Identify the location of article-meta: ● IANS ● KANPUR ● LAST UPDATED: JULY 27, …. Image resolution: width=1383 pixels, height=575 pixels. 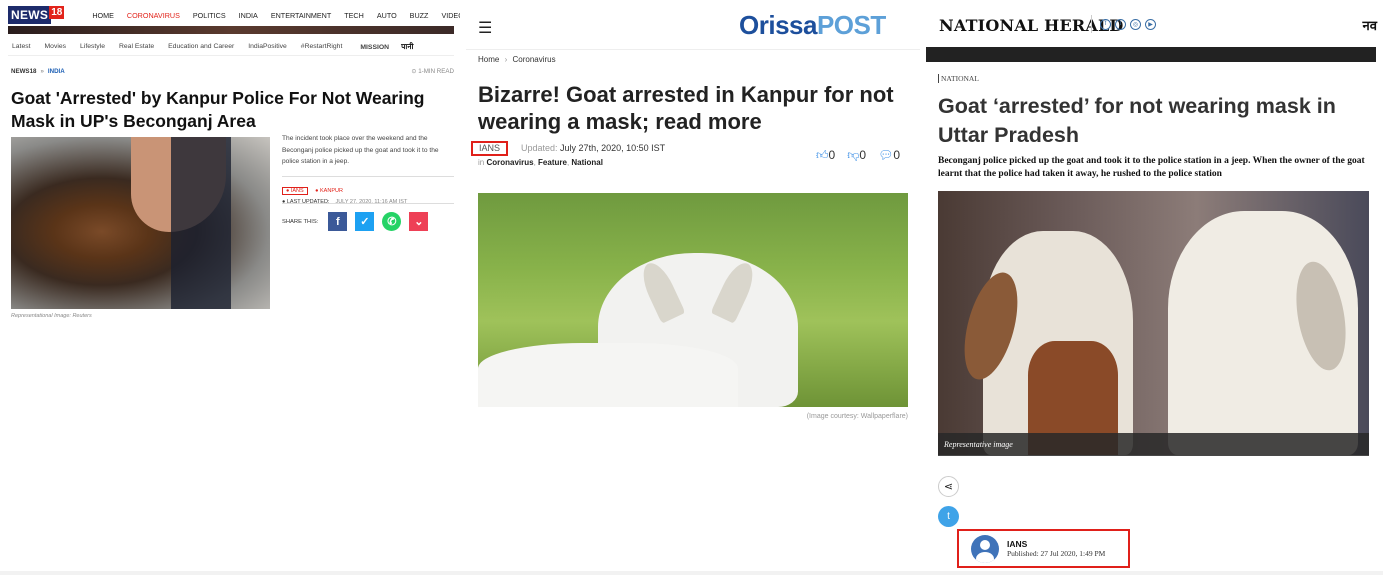
(368, 190).